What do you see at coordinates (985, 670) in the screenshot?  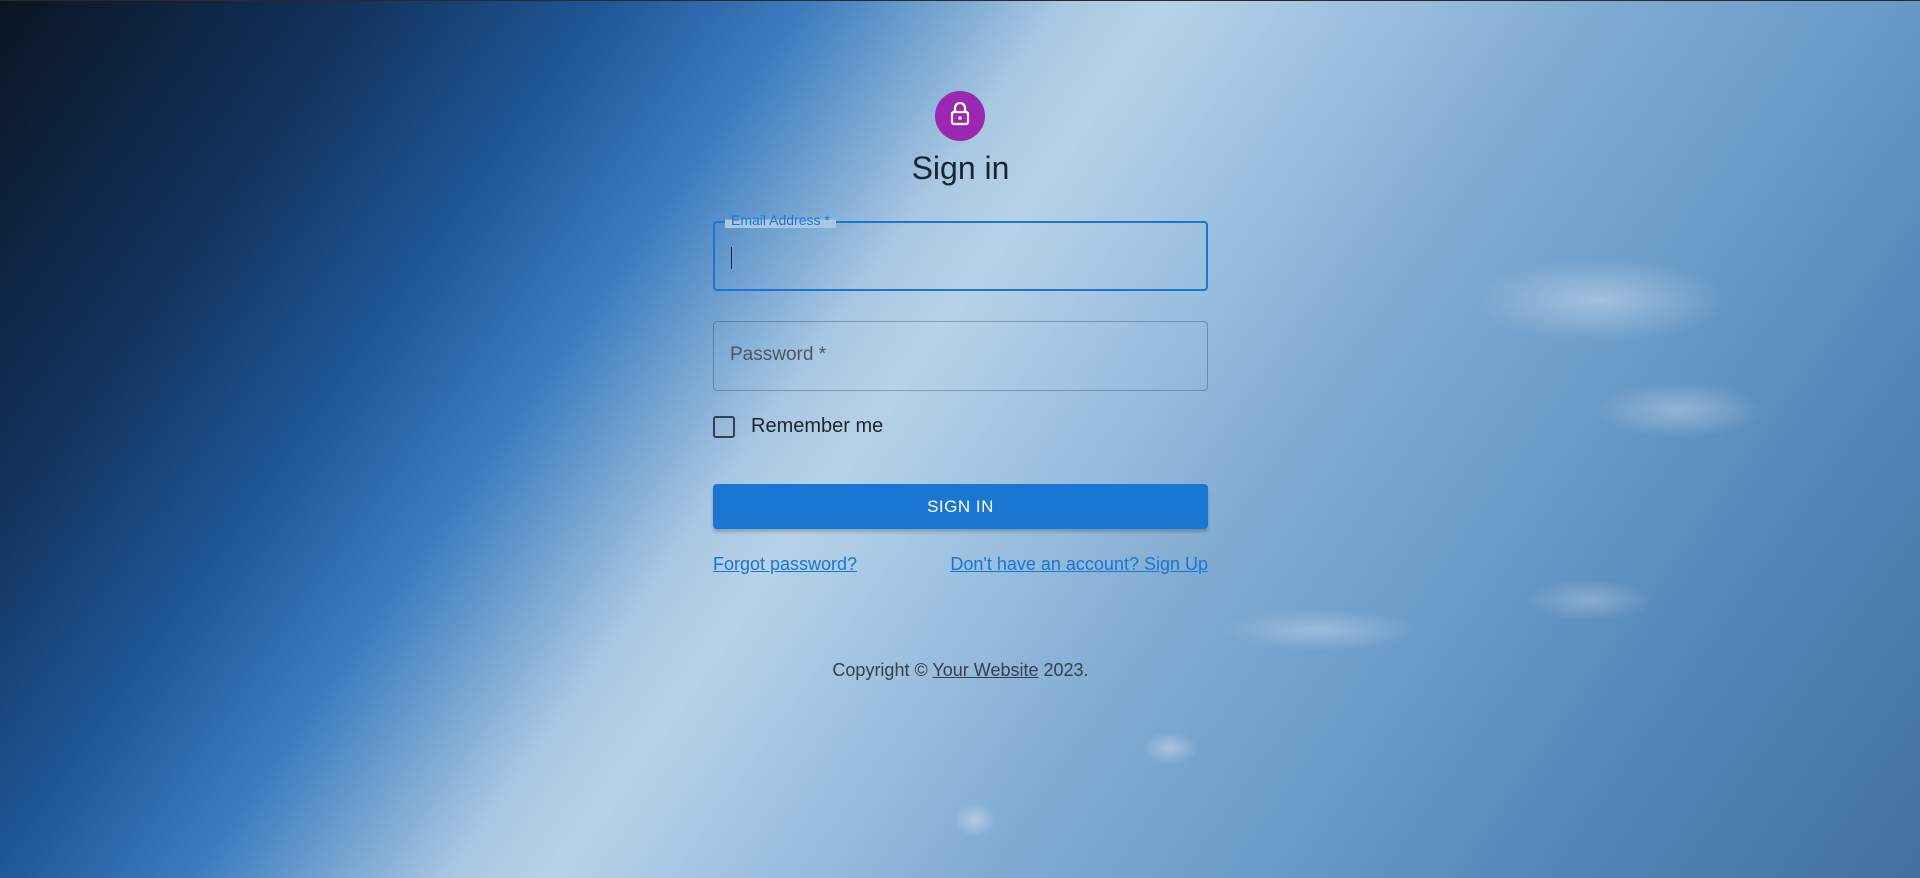 I see `website-link: Your Website` at bounding box center [985, 670].